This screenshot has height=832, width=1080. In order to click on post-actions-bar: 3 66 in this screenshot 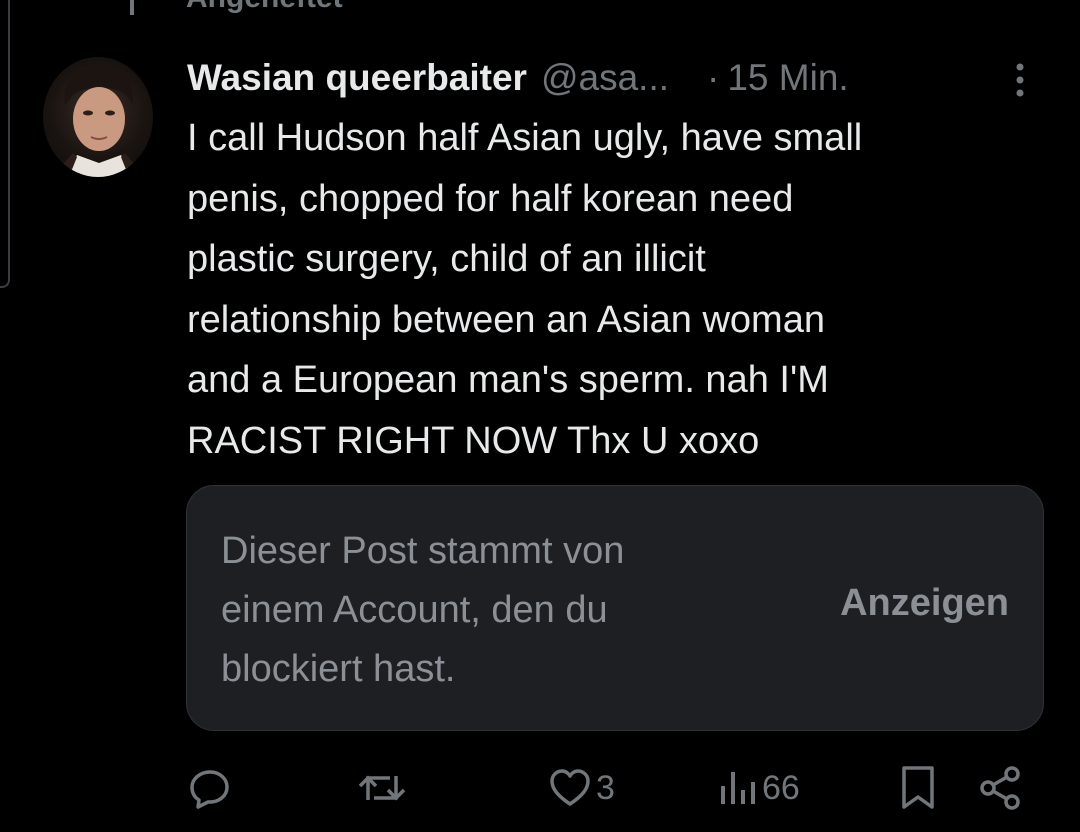, I will do `click(540, 788)`.